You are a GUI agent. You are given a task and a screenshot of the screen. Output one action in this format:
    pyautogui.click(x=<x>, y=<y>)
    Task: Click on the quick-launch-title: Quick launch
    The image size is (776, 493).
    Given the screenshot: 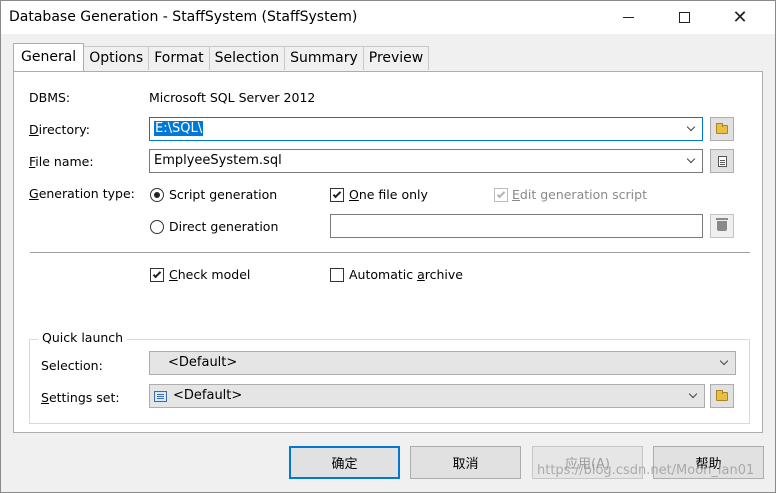 What is the action you would take?
    pyautogui.click(x=83, y=337)
    